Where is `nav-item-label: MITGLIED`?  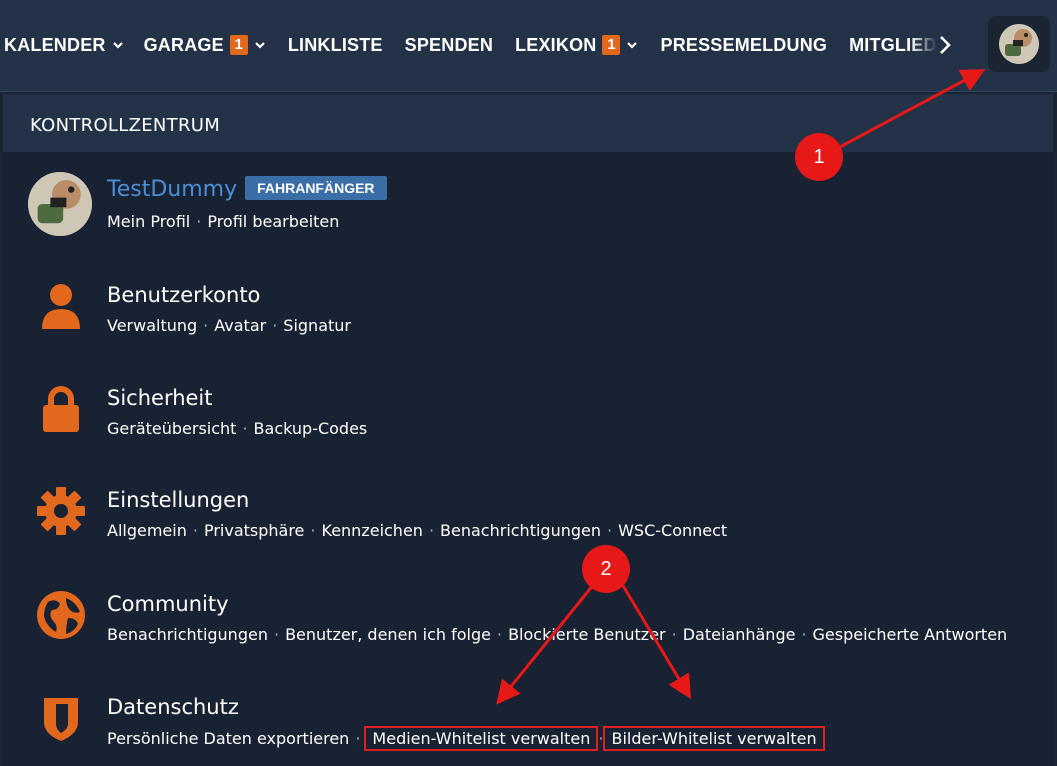 nav-item-label: MITGLIED is located at coordinates (893, 44).